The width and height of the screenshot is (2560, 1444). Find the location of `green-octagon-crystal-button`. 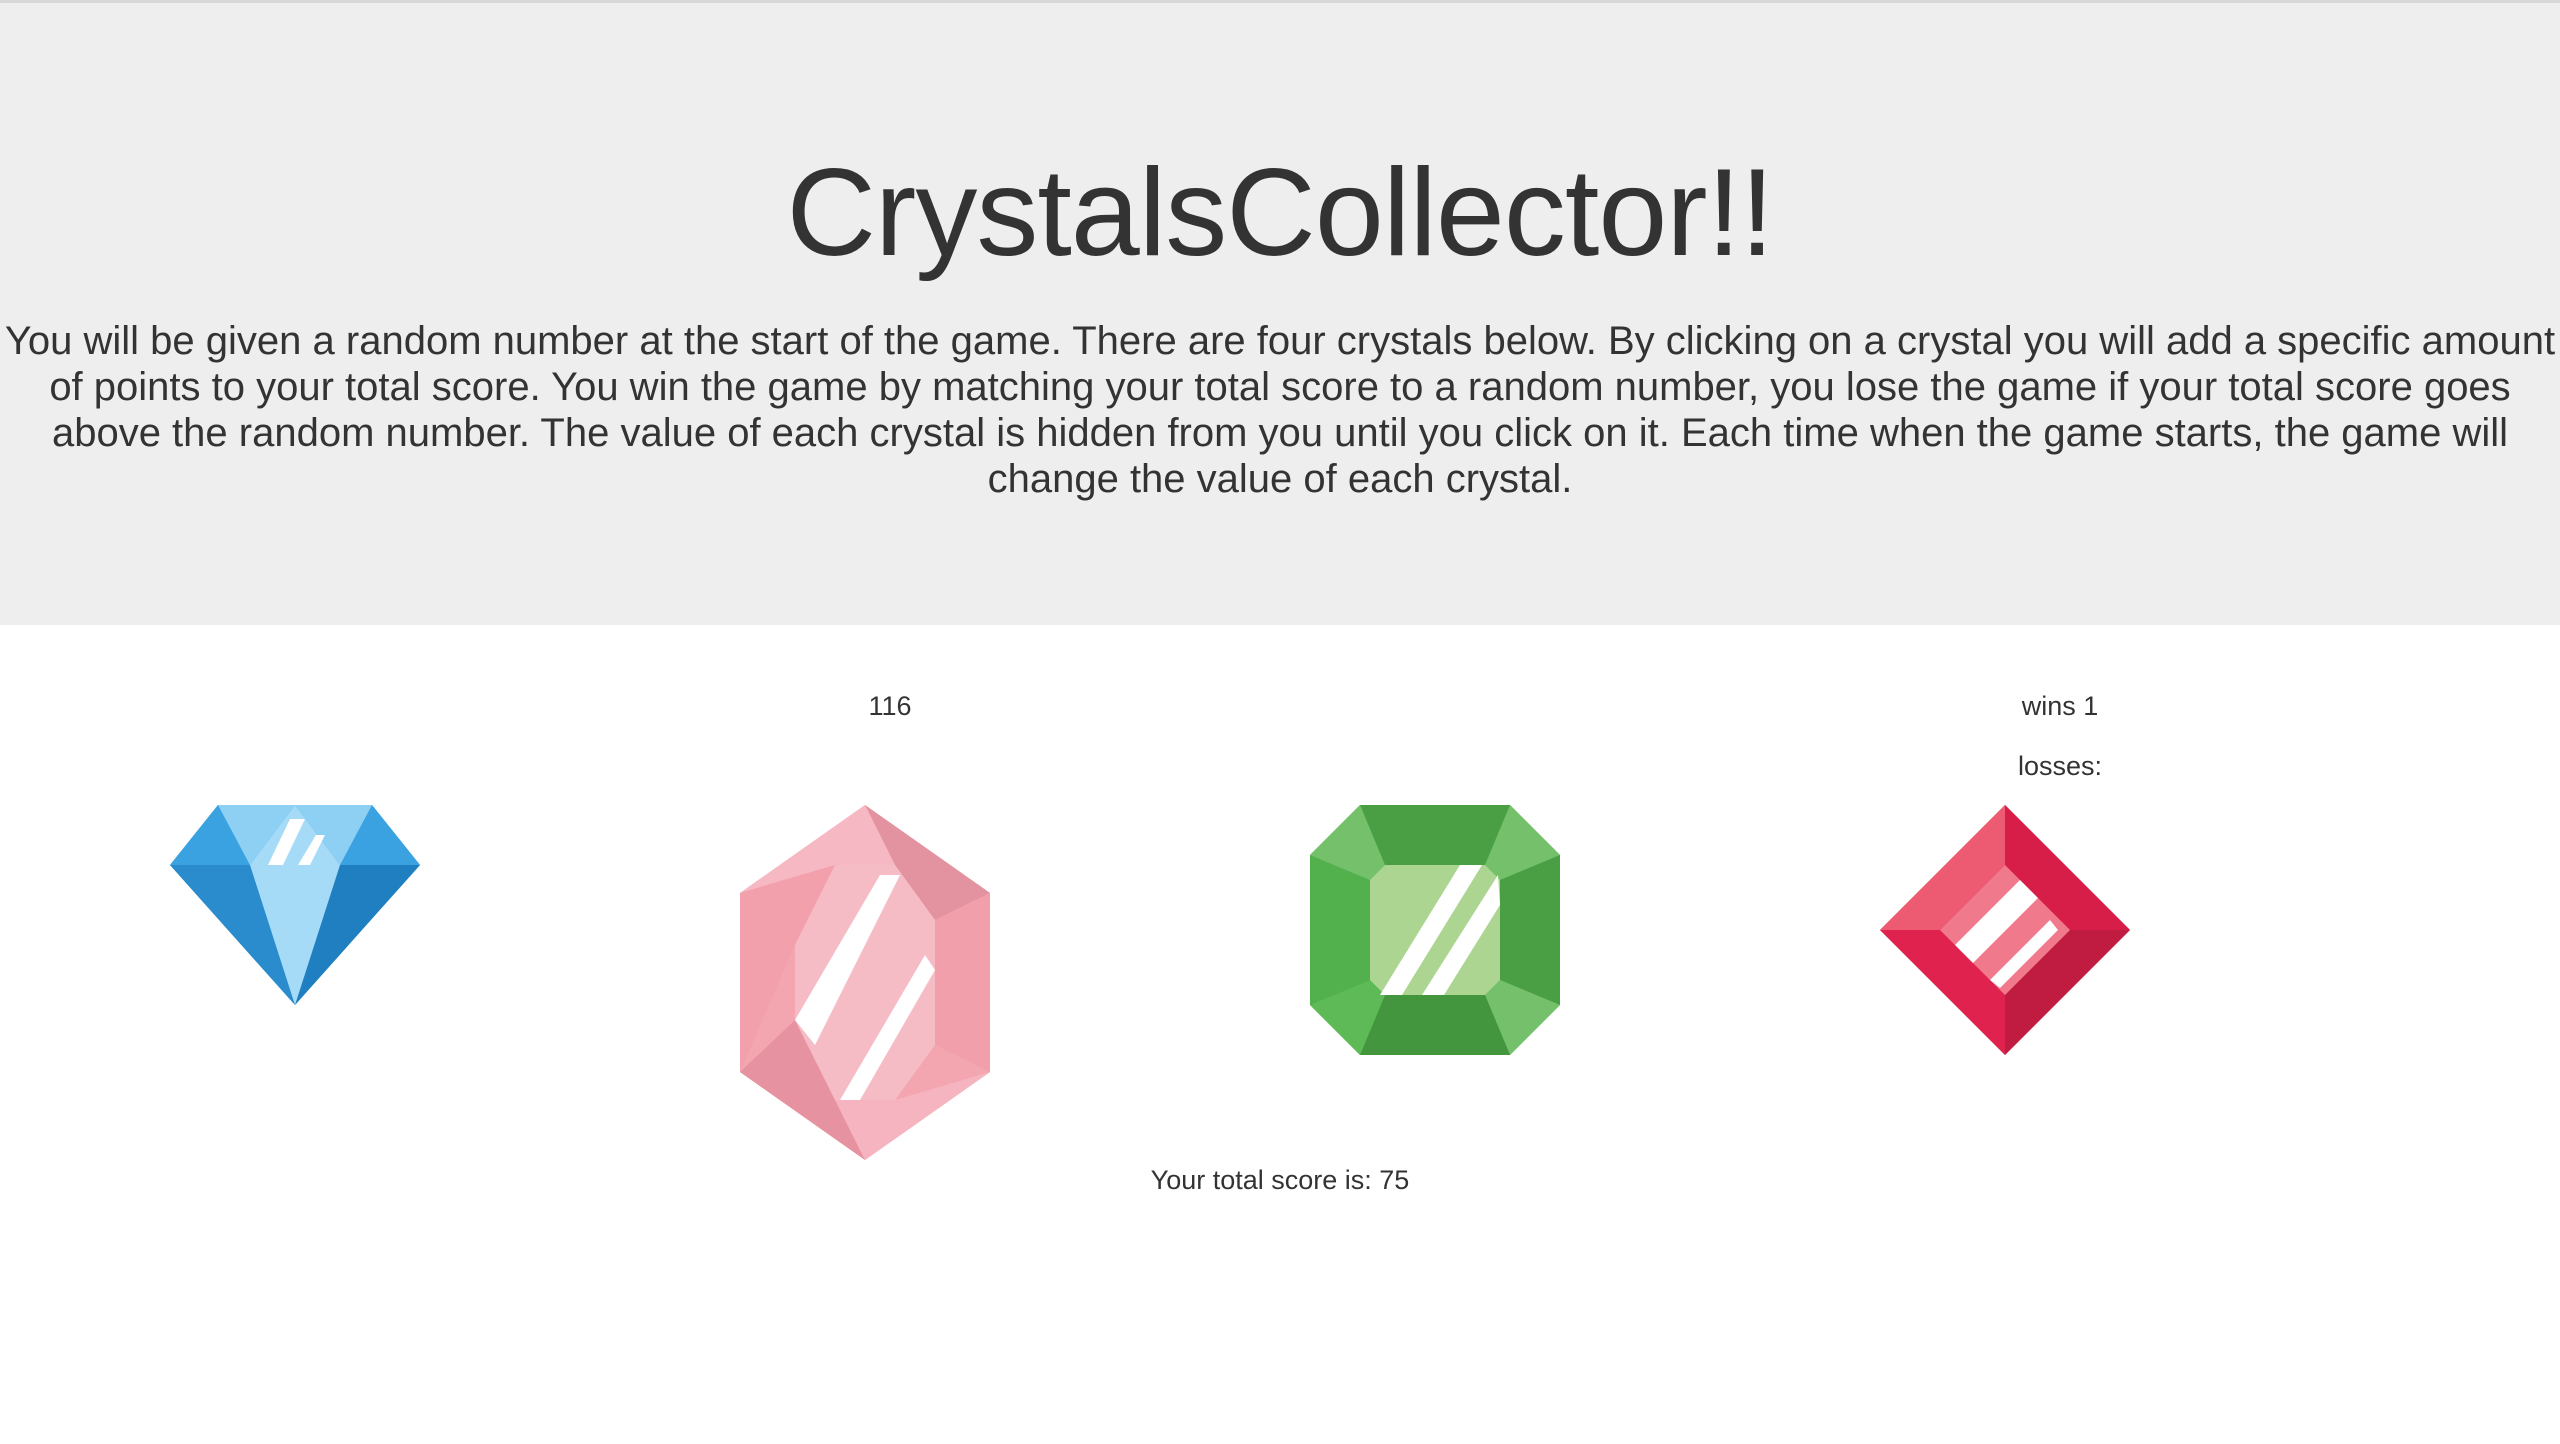

green-octagon-crystal-button is located at coordinates (1435, 930).